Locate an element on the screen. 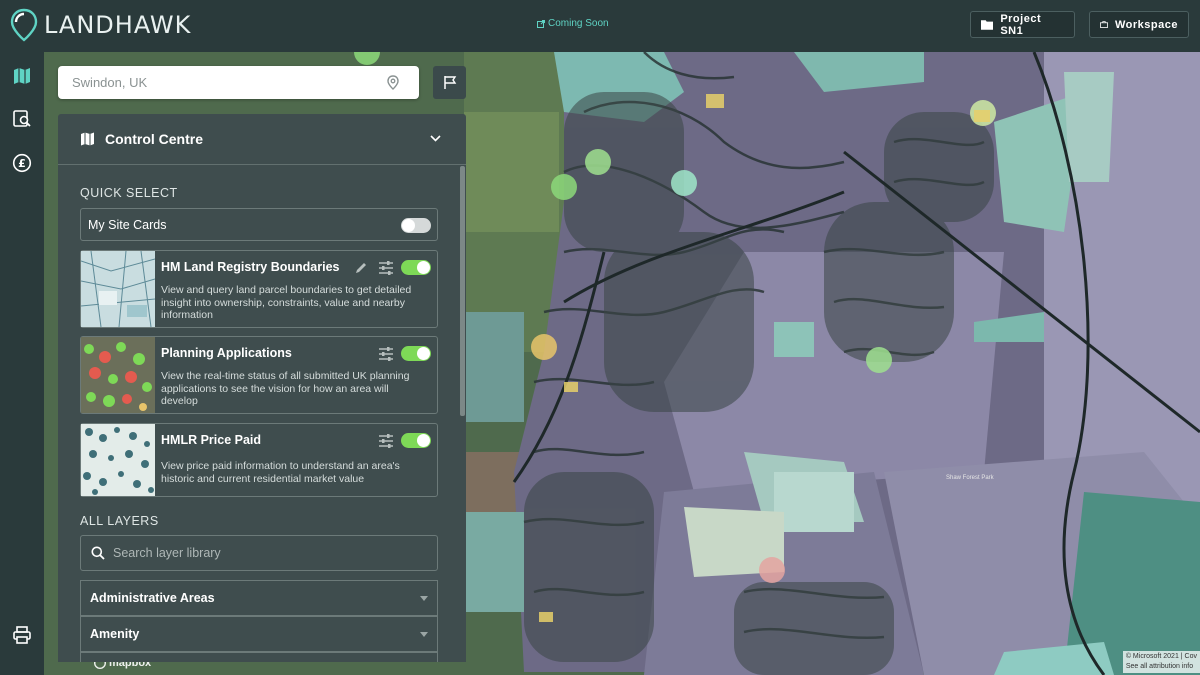  category-amenity: Amenity is located at coordinates (259, 634).